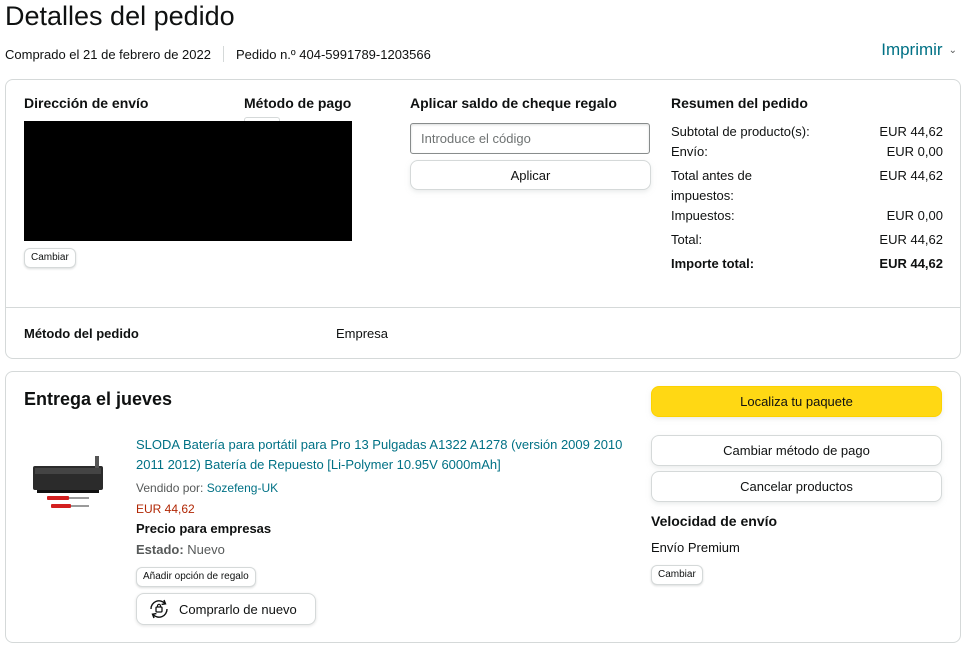 Image resolution: width=967 pixels, height=648 pixels. Describe the element at coordinates (911, 263) in the screenshot. I see `grand-total-value: EUR 44,62` at that location.